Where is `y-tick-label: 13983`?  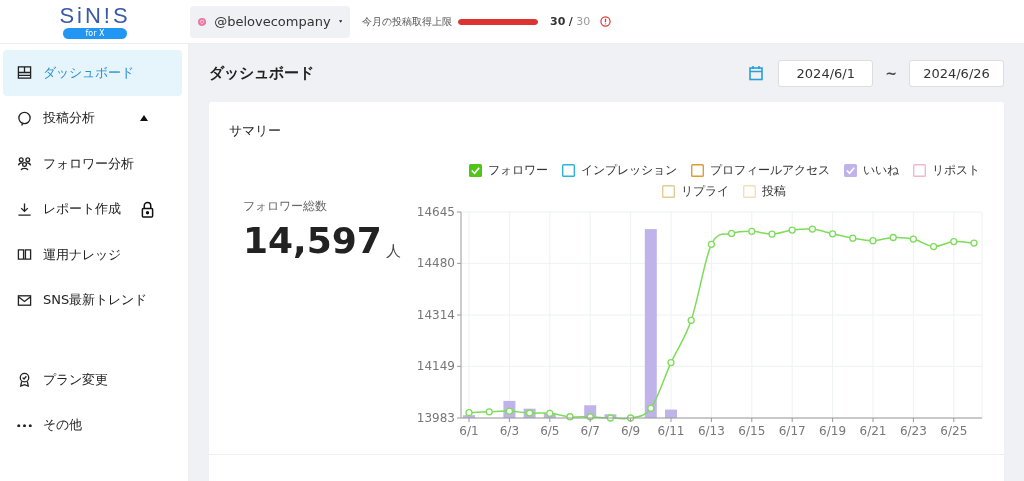 y-tick-label: 13983 is located at coordinates (435, 418).